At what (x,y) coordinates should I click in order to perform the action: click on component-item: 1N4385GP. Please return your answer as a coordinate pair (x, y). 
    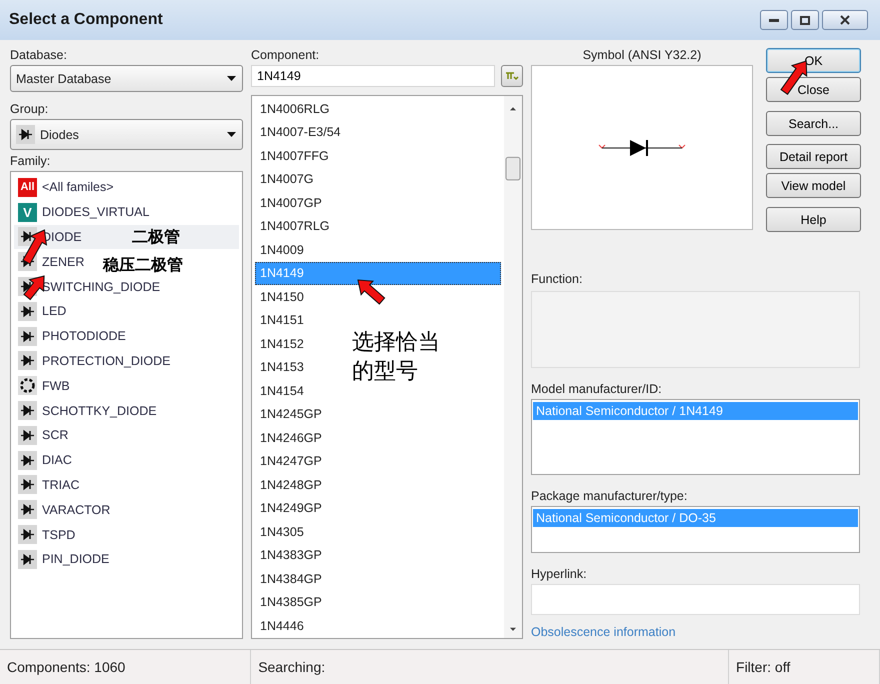
    Looking at the image, I should click on (292, 602).